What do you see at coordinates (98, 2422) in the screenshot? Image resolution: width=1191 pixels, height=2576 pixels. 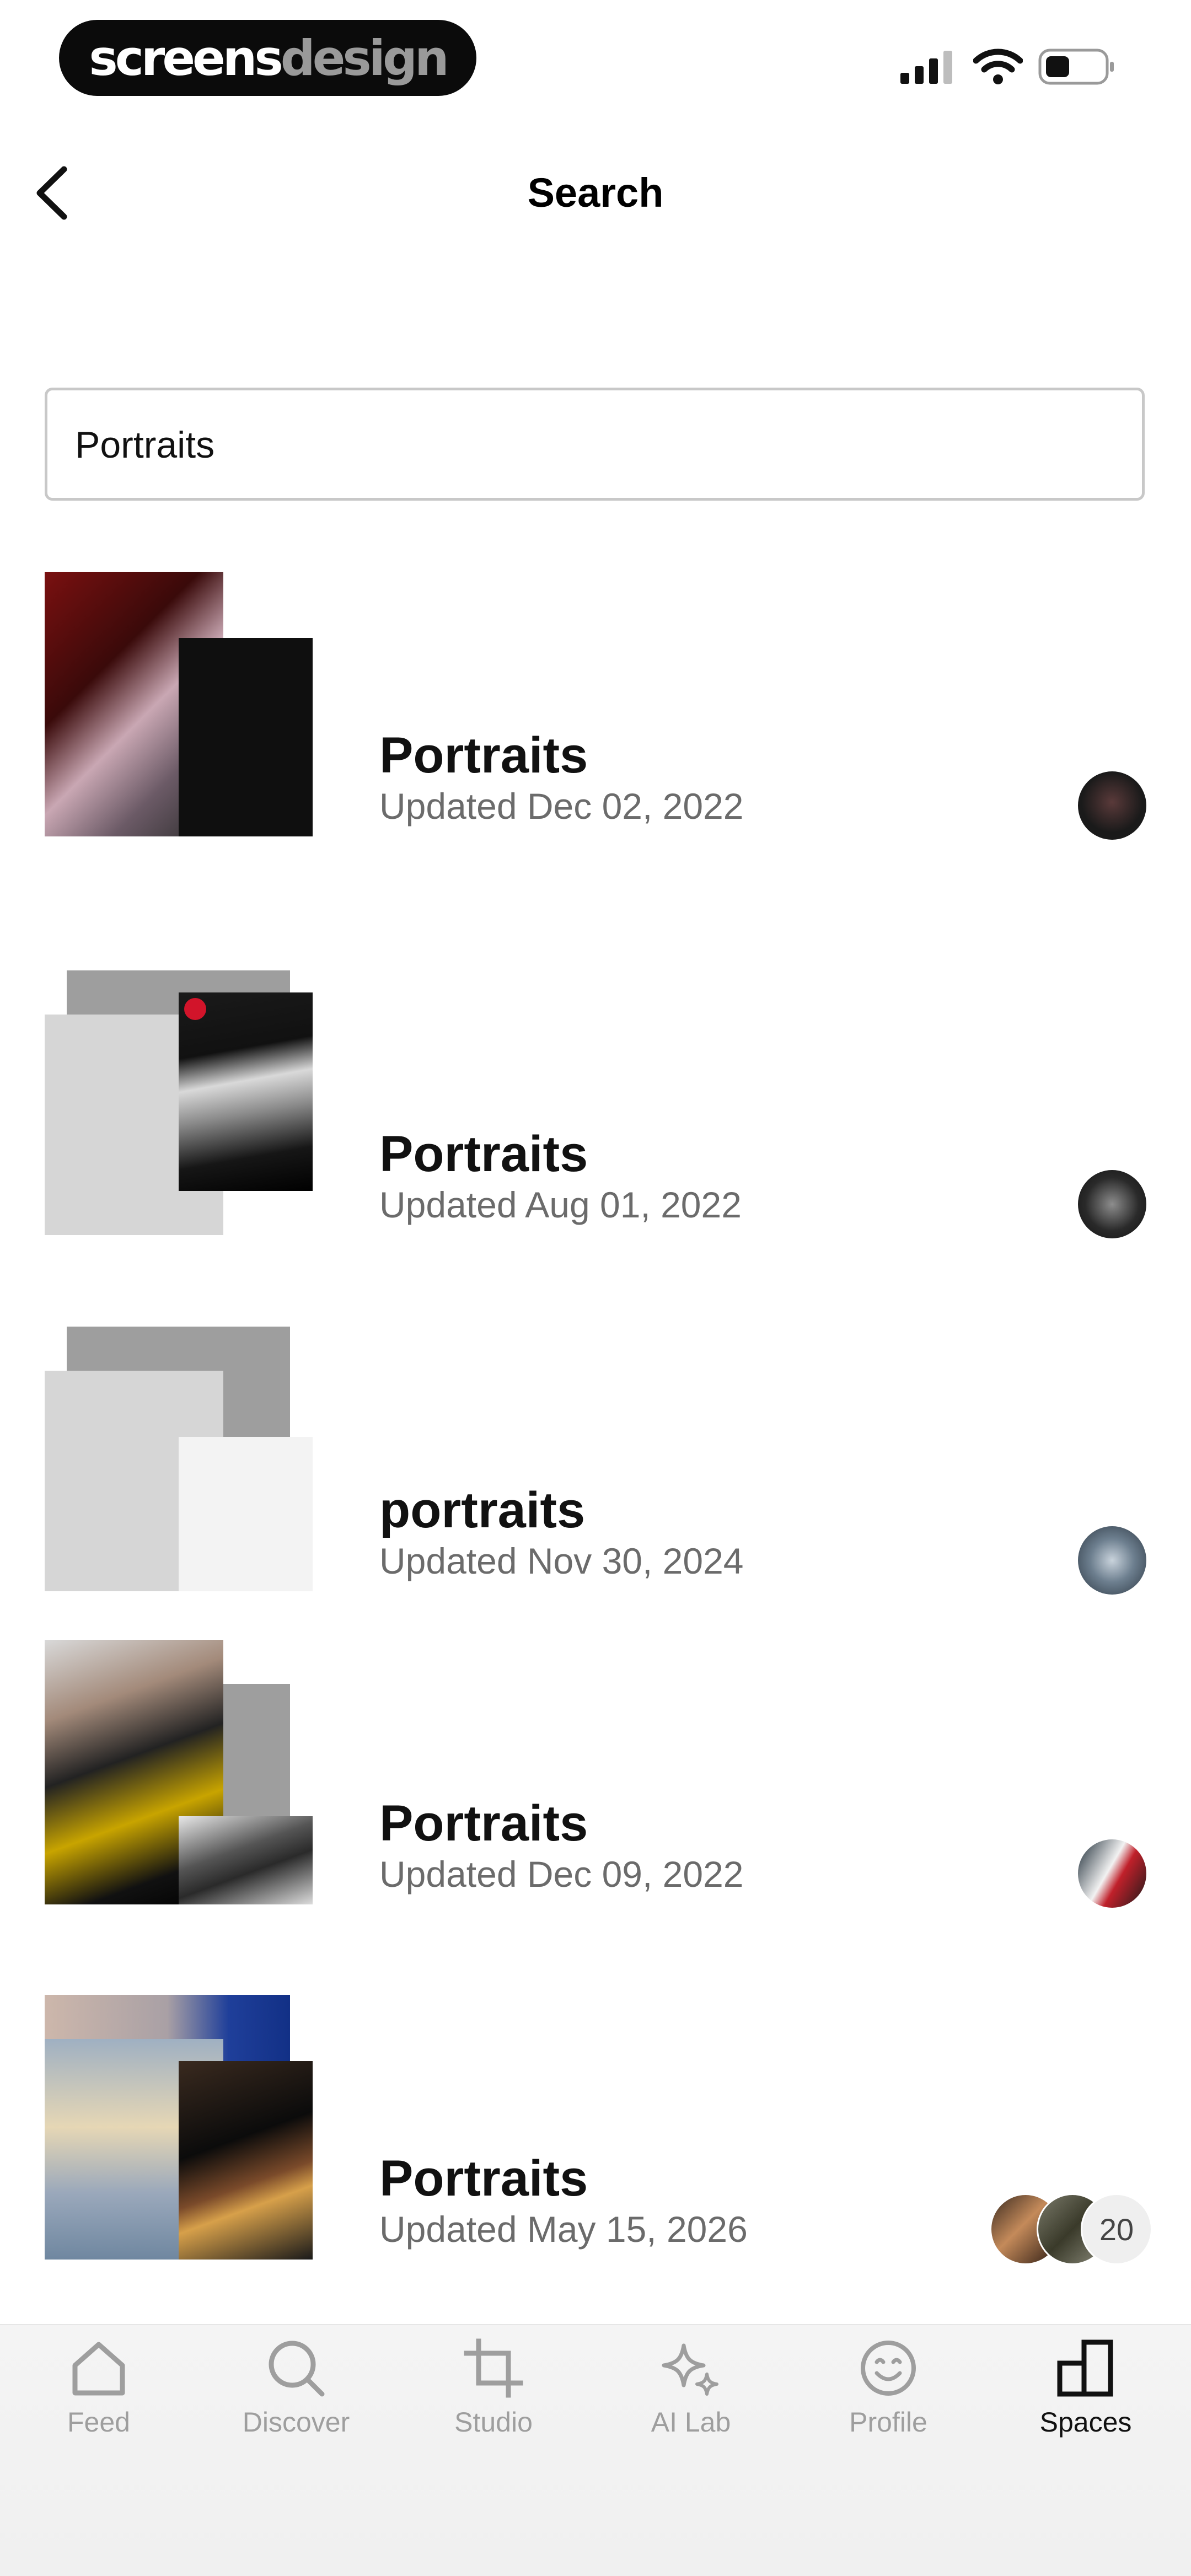 I see `tab-label: Feed` at bounding box center [98, 2422].